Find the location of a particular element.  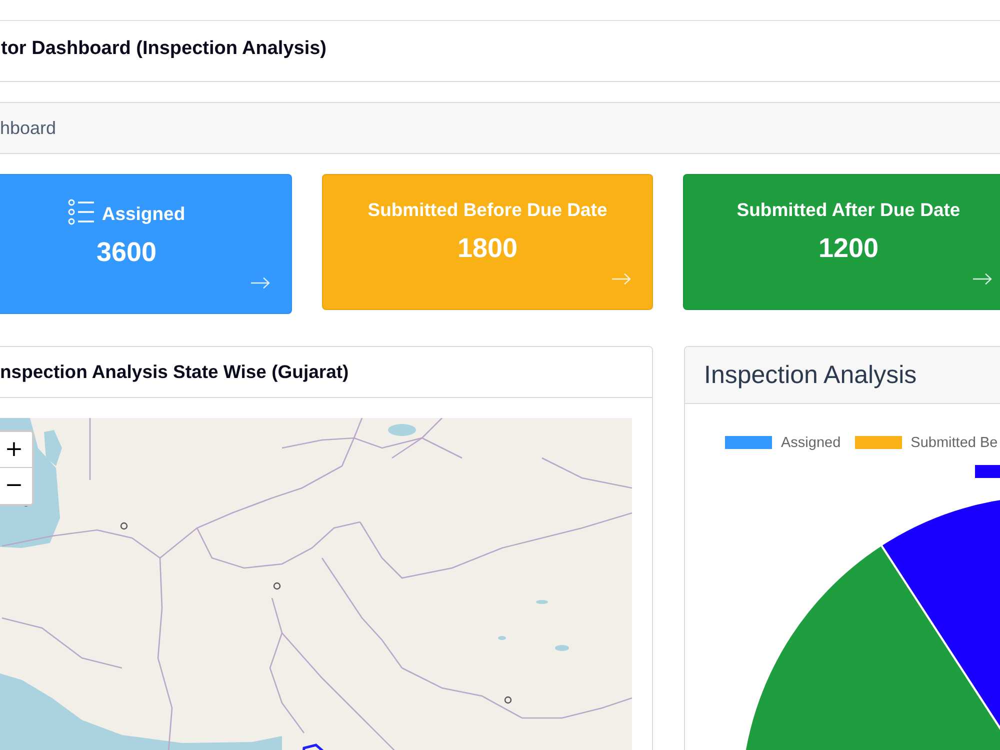

legend-label: Assigned is located at coordinates (811, 442).